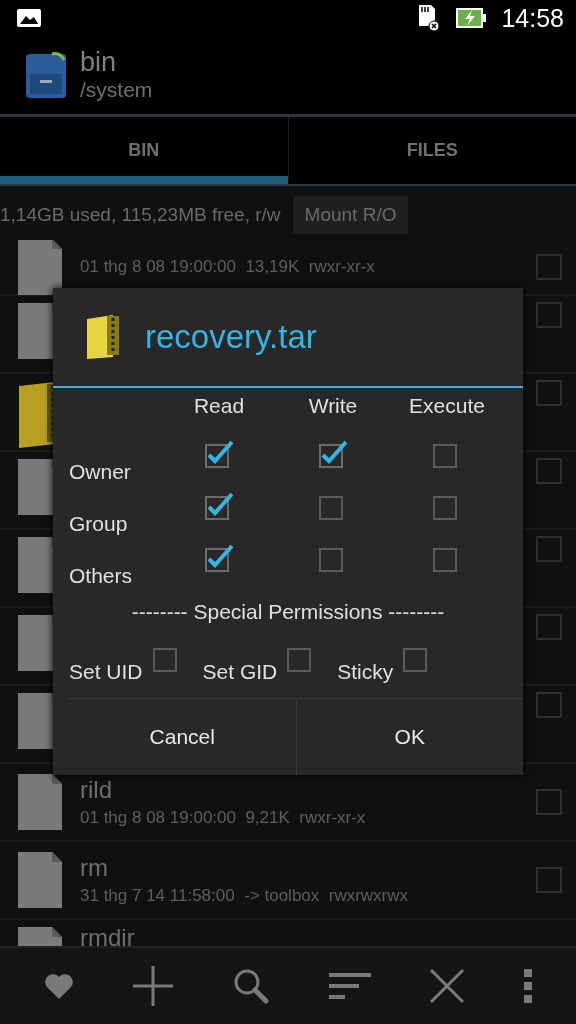 The image size is (576, 1024). What do you see at coordinates (144, 150) in the screenshot?
I see `tab: BIN` at bounding box center [144, 150].